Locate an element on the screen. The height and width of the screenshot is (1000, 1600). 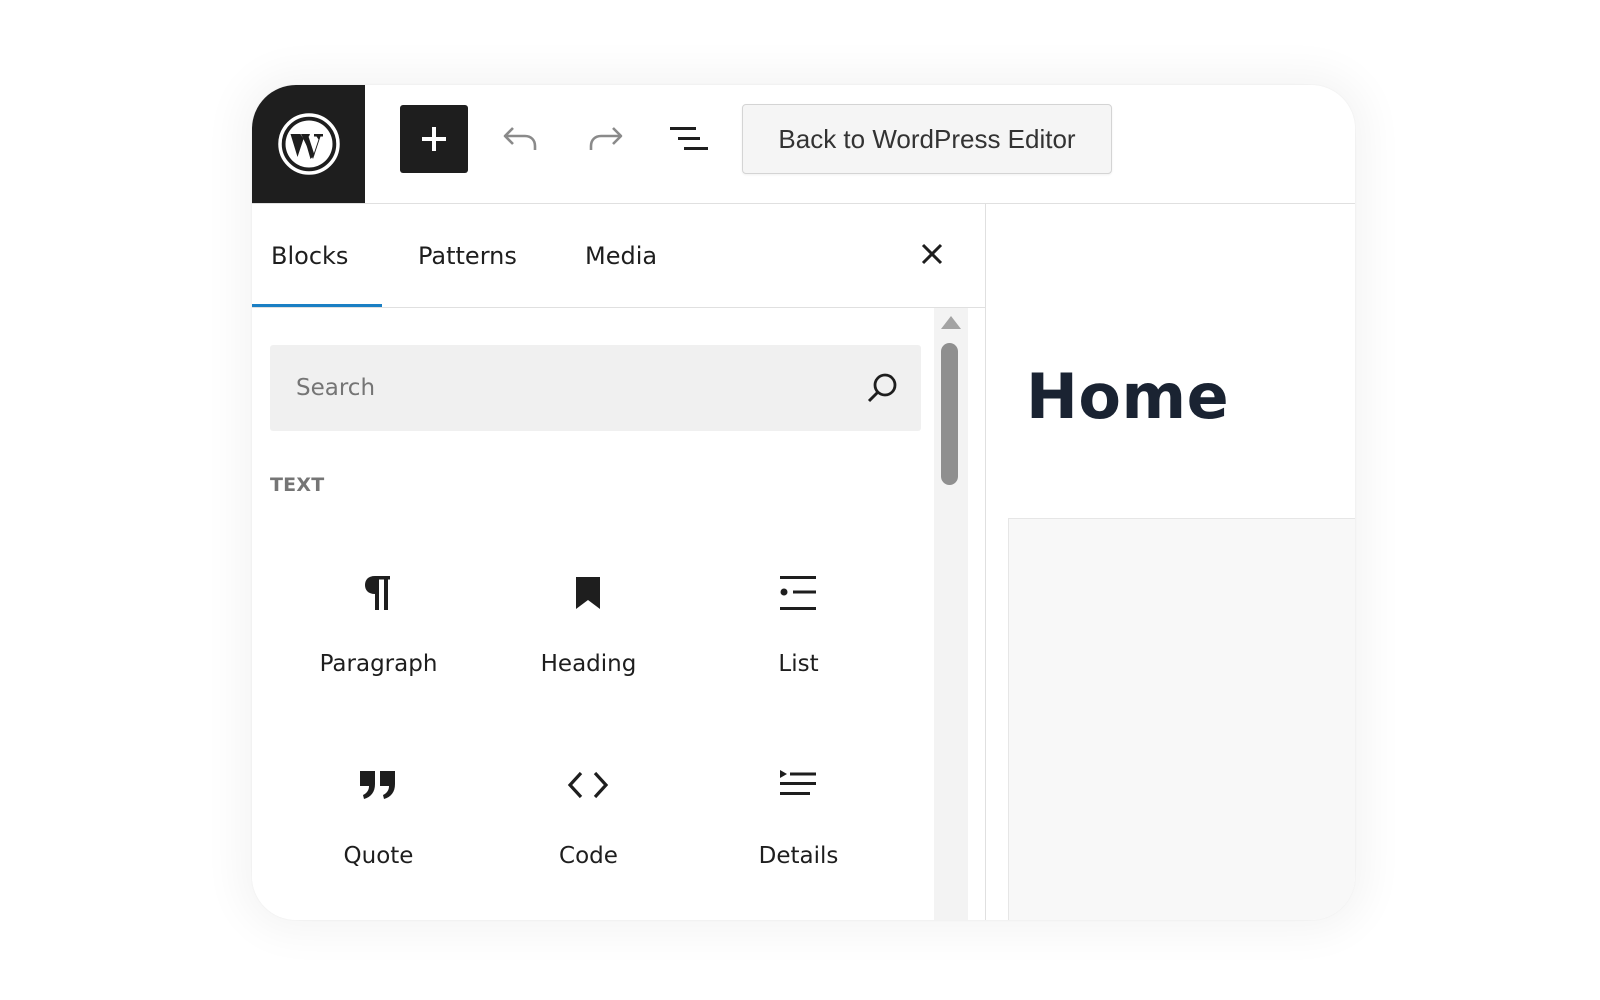
paragraph-icon is located at coordinates (378, 593).